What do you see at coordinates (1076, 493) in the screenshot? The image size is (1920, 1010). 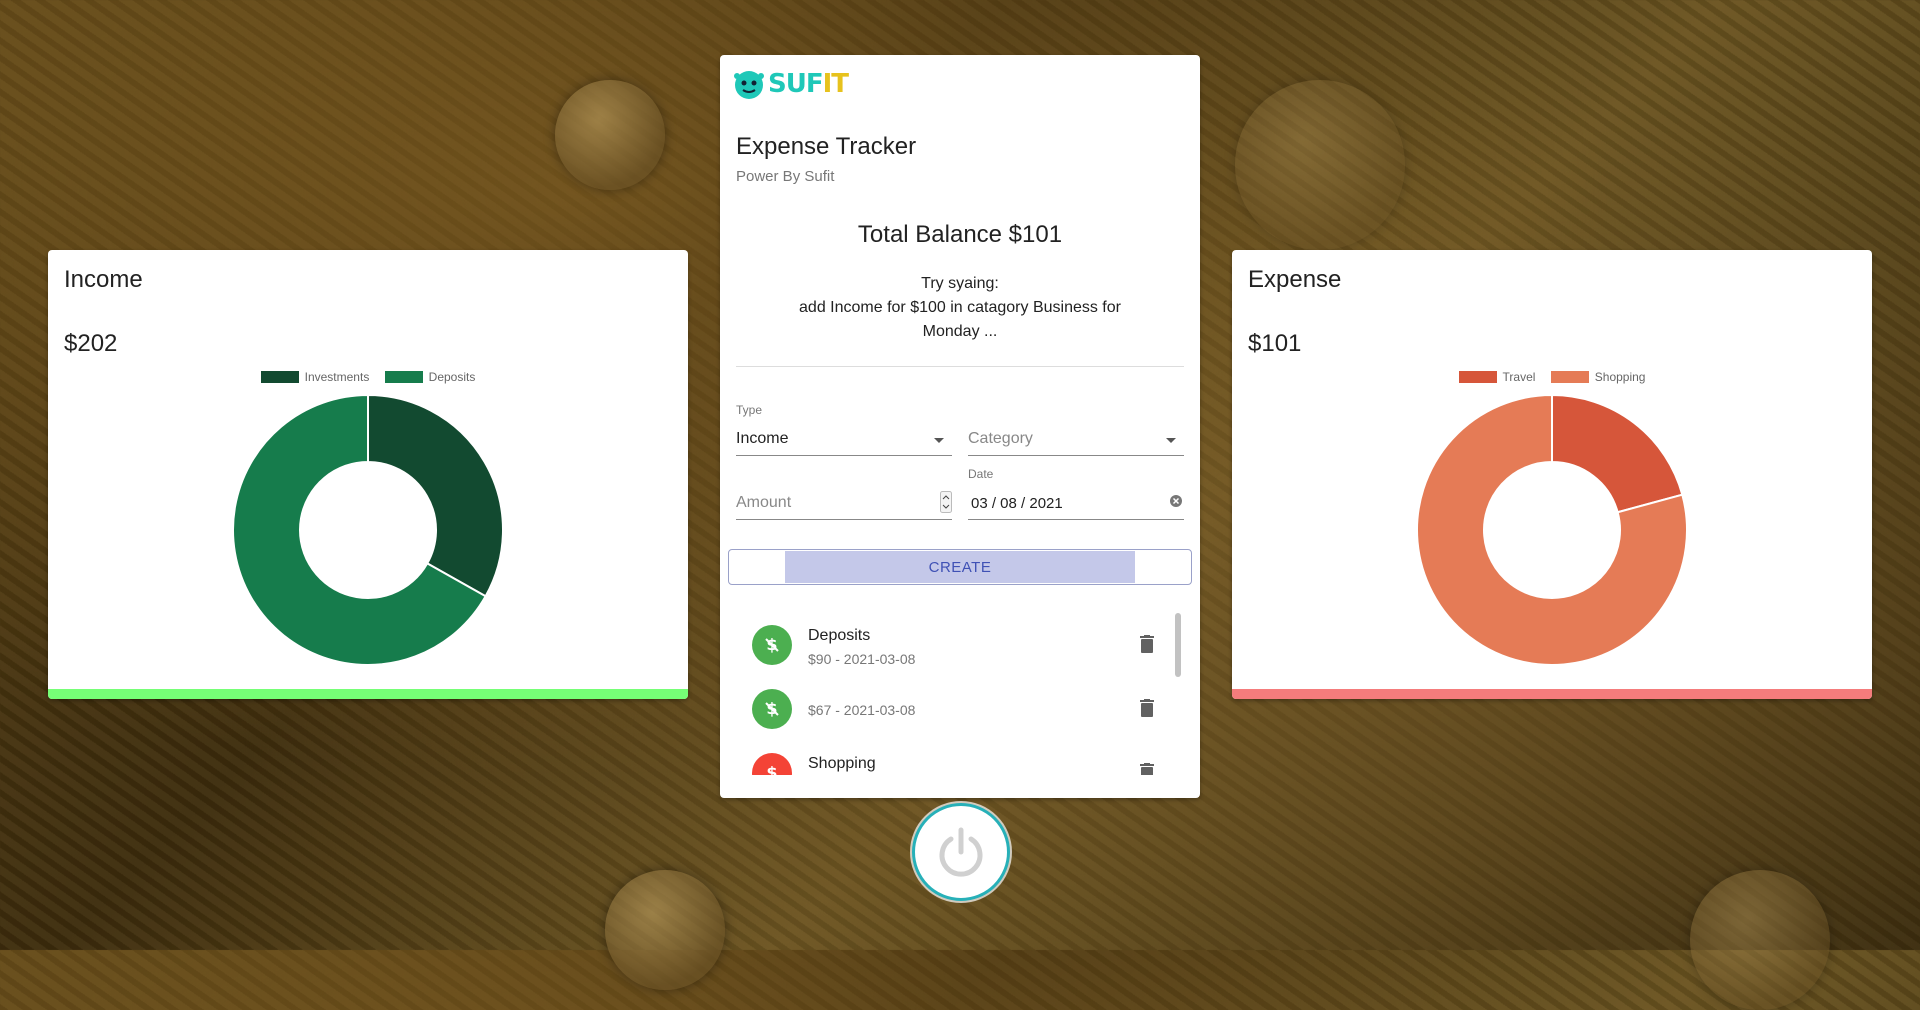 I see `date-field: Date 03 / 08 / 2021` at bounding box center [1076, 493].